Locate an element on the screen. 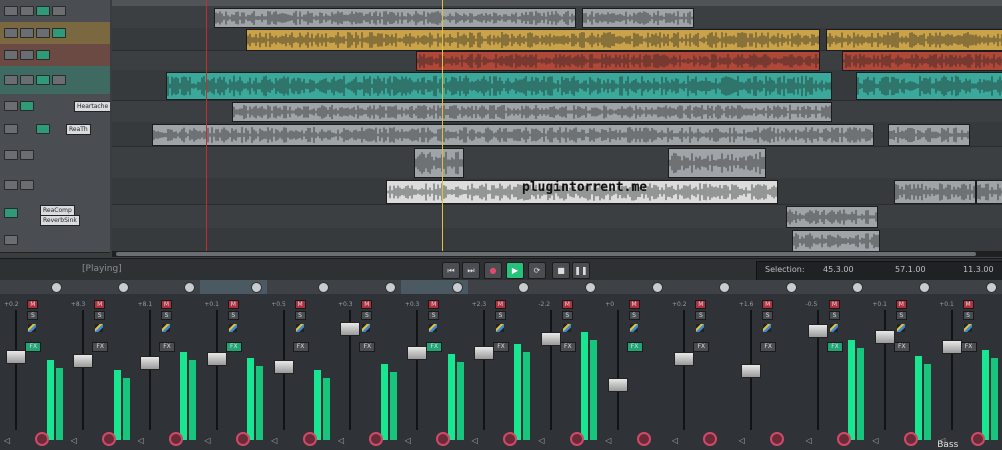 This screenshot has height=450, width=1002. volume-readout: +0.2 is located at coordinates (11, 304).